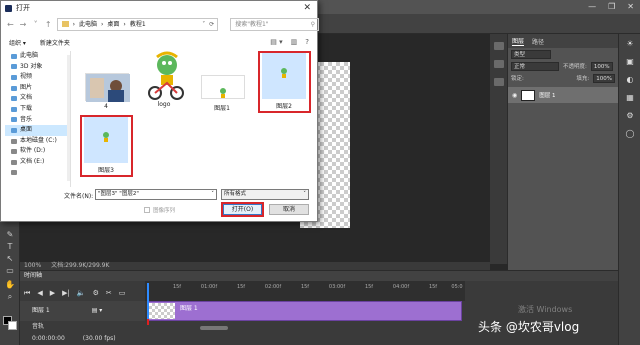 The height and width of the screenshot is (345, 640). Describe the element at coordinates (499, 46) in the screenshot. I see `history-icon` at that location.